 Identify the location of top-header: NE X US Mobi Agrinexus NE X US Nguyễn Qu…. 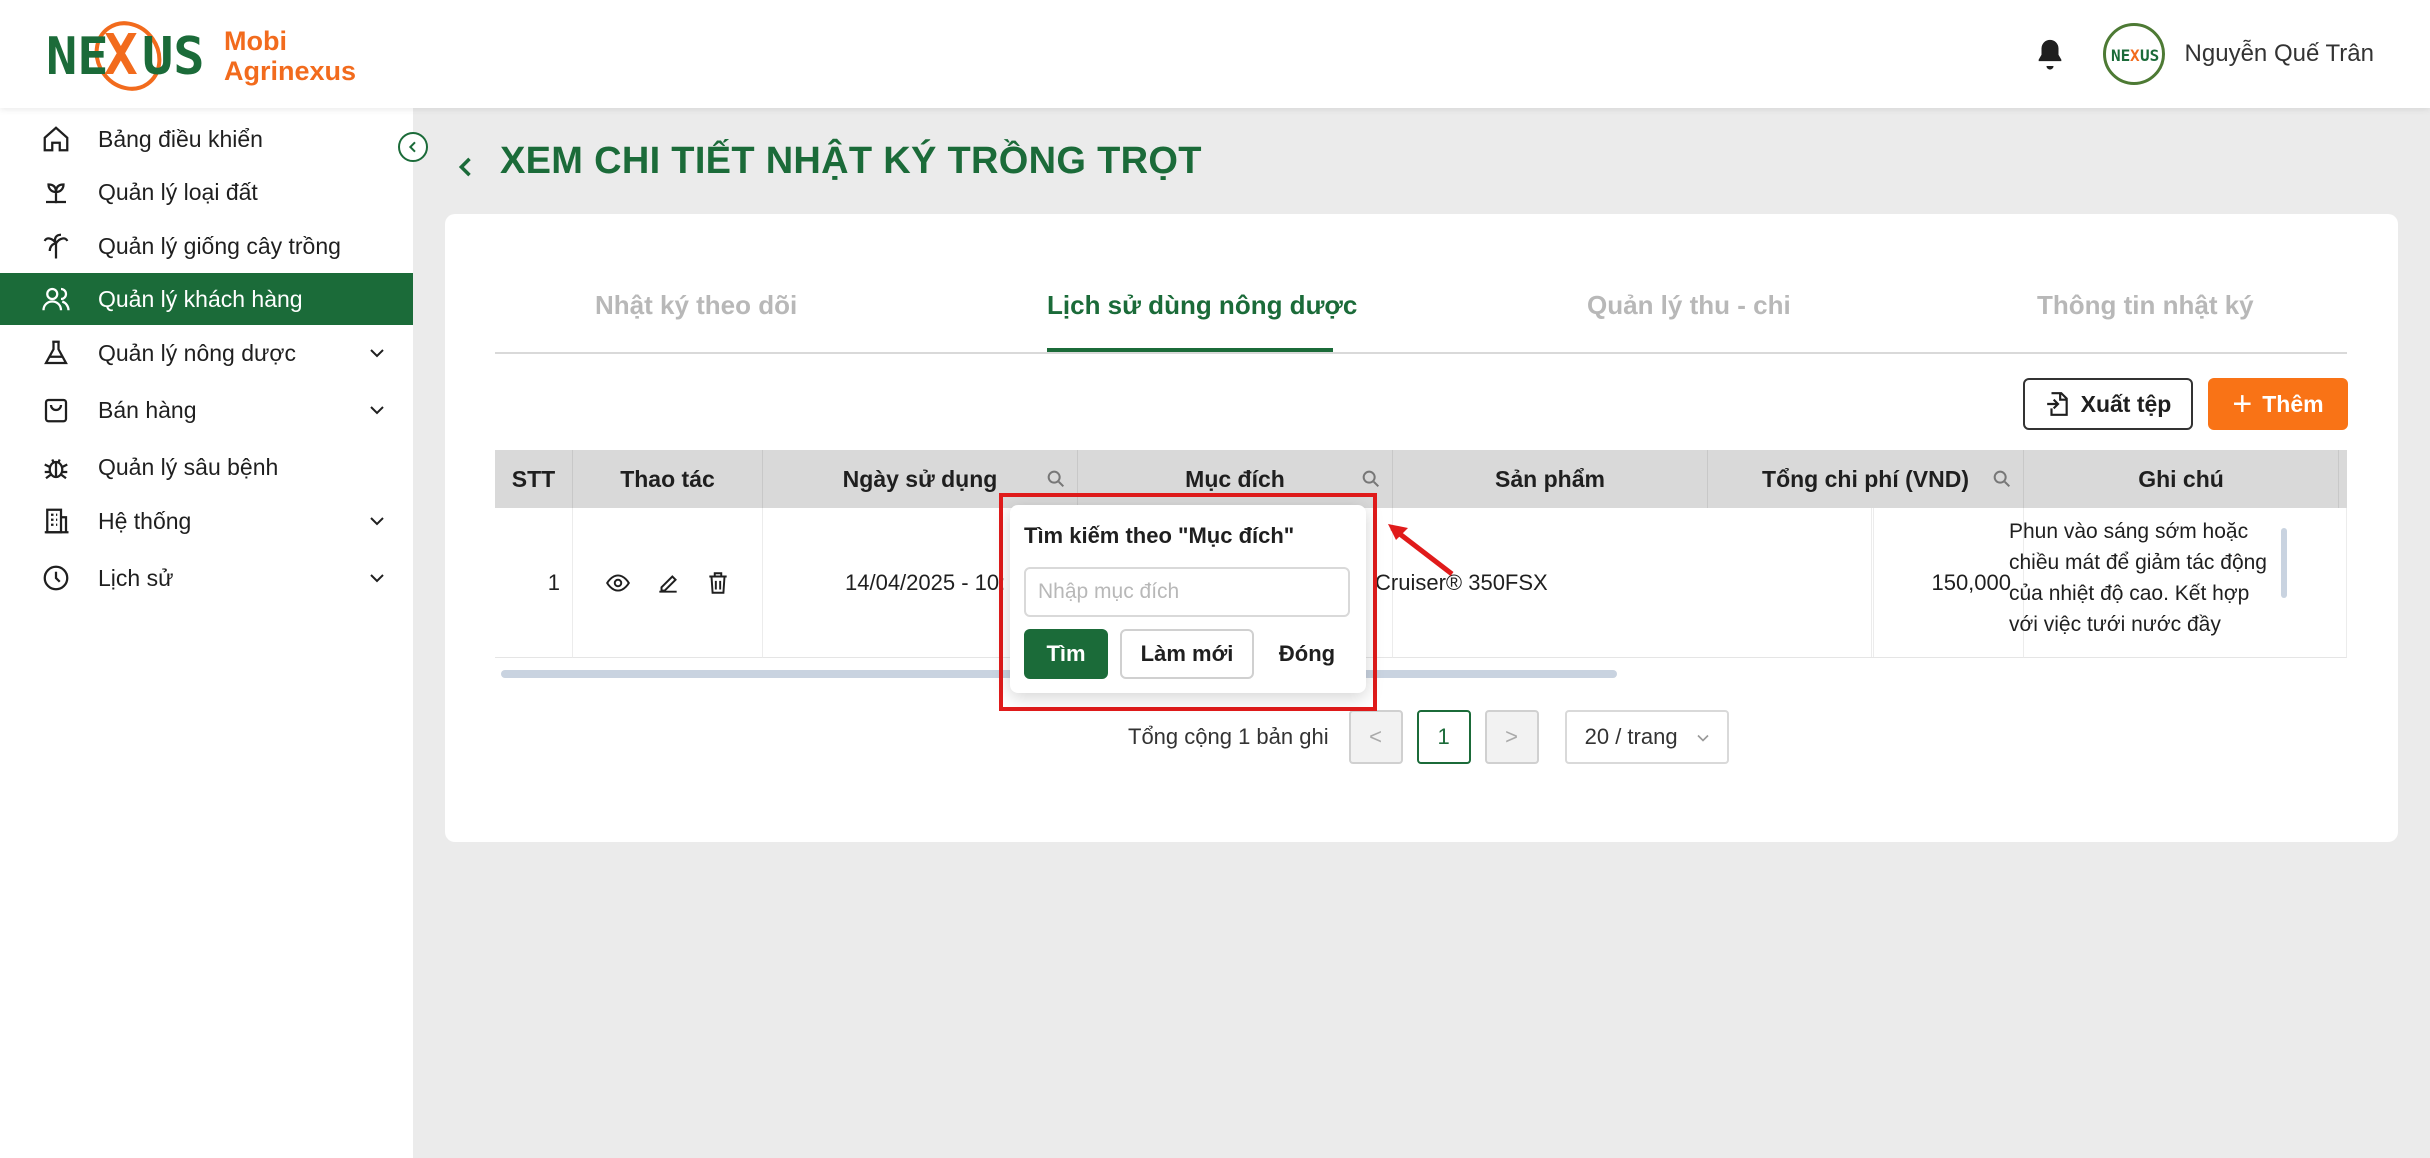
(1215, 54).